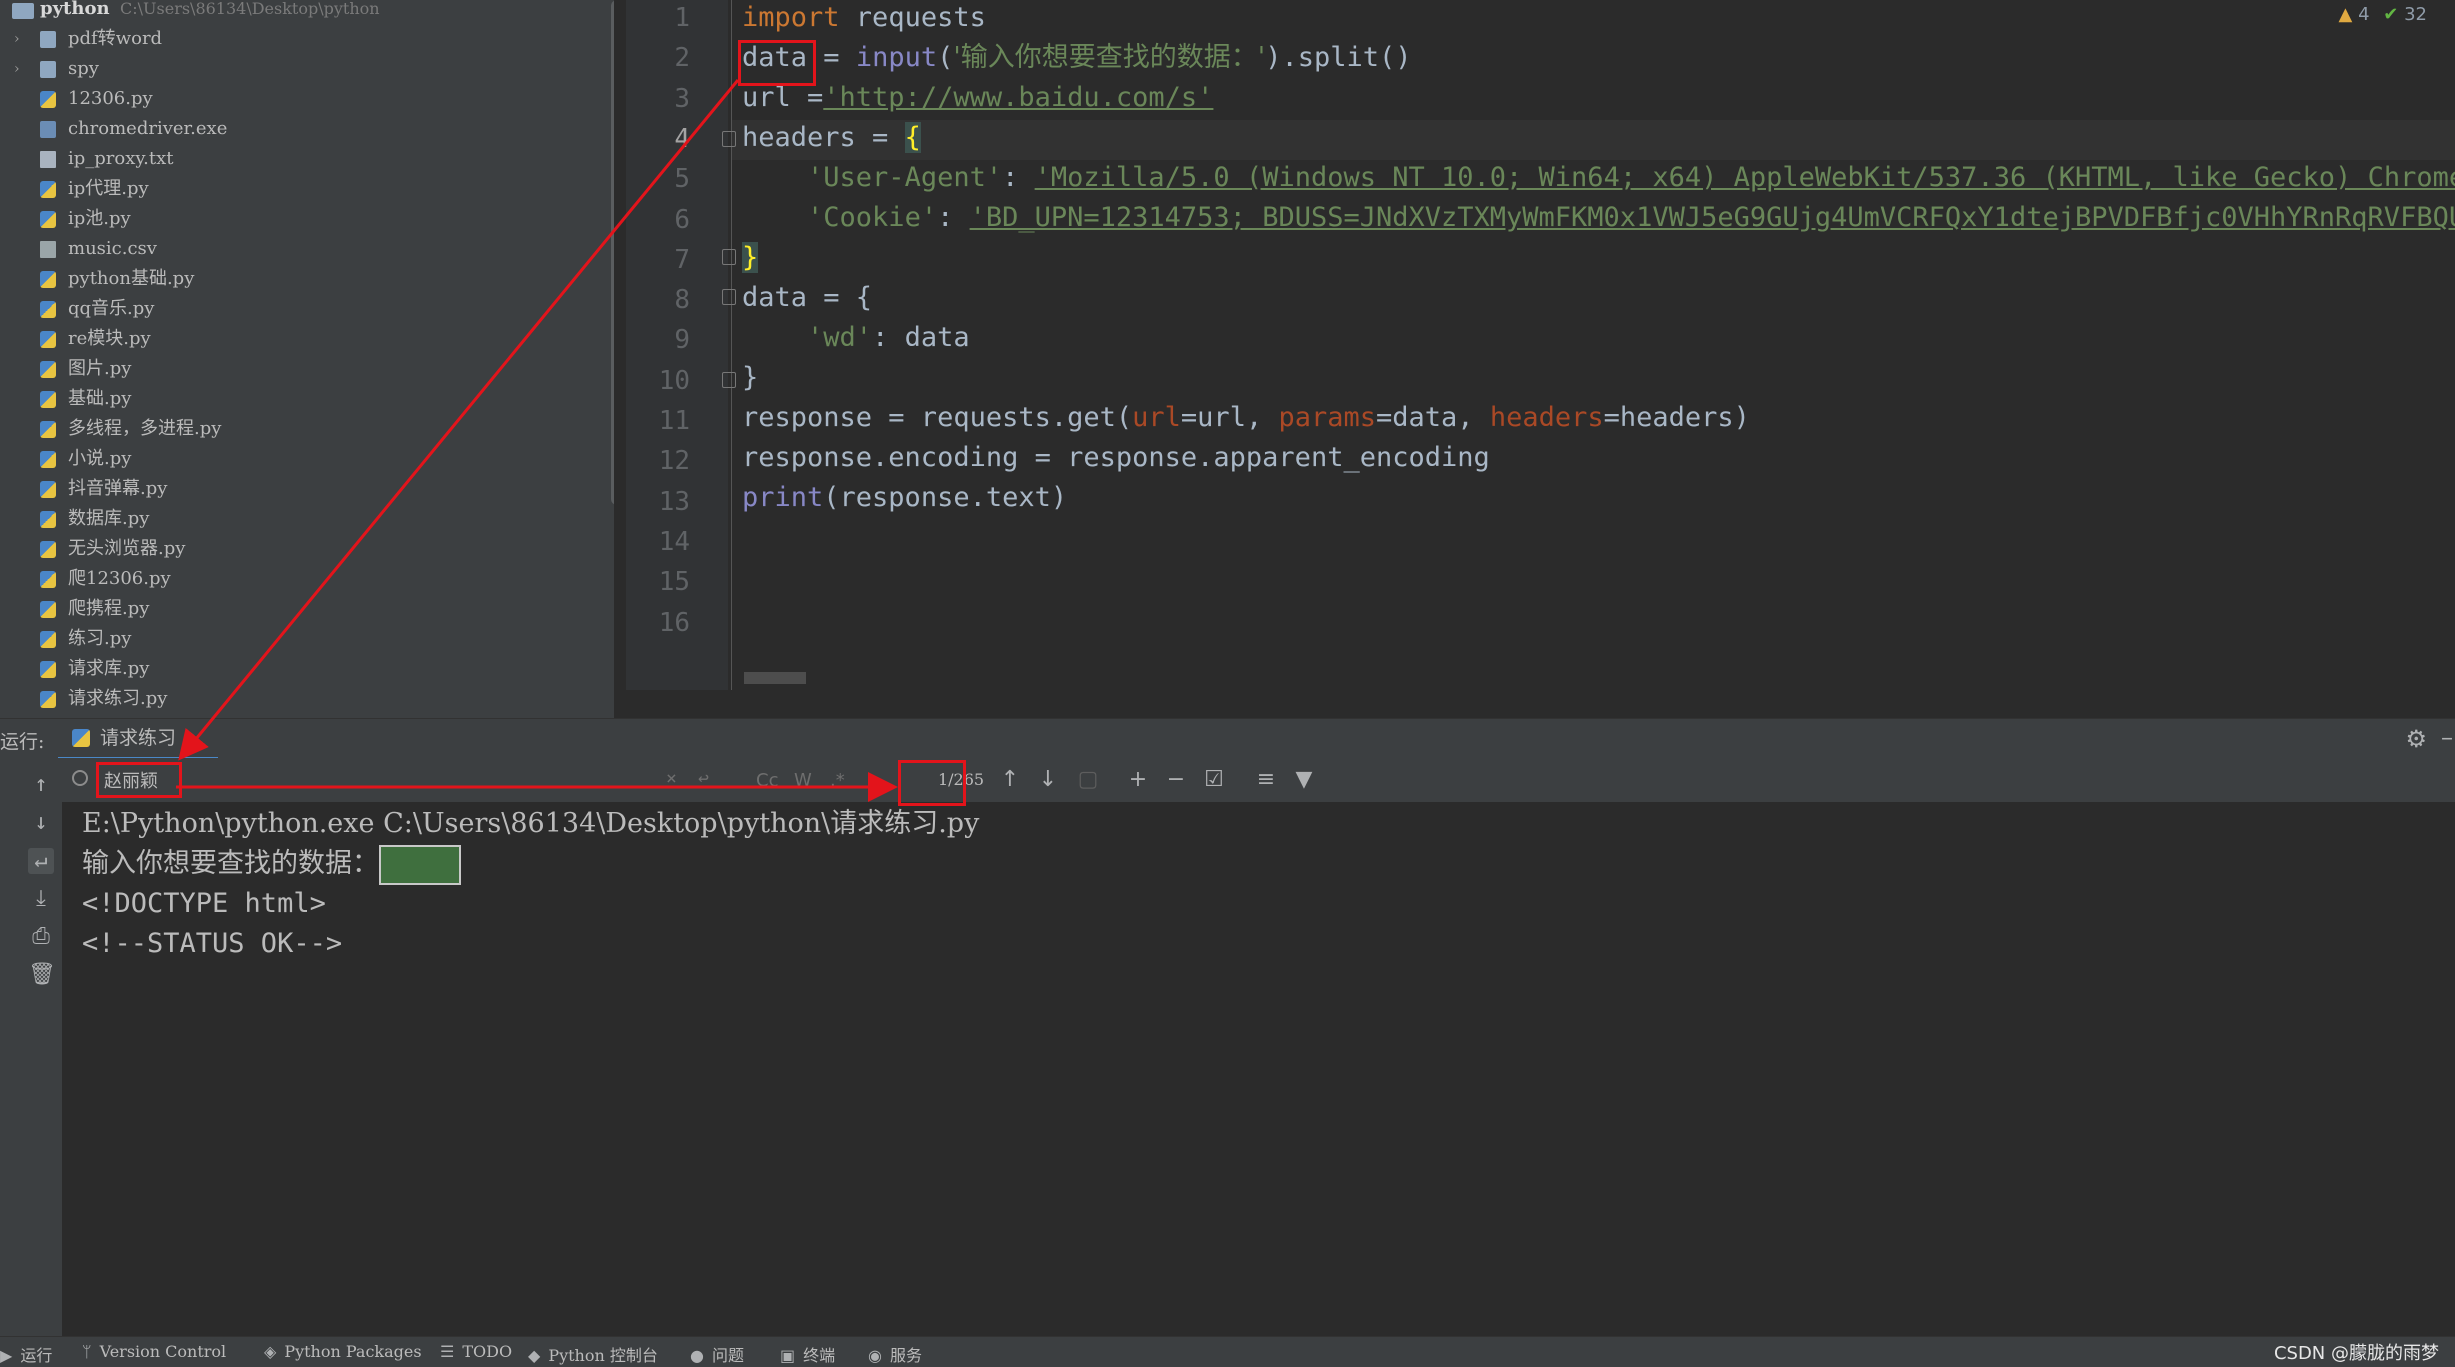  I want to click on print-icon: ⎙, so click(41, 937).